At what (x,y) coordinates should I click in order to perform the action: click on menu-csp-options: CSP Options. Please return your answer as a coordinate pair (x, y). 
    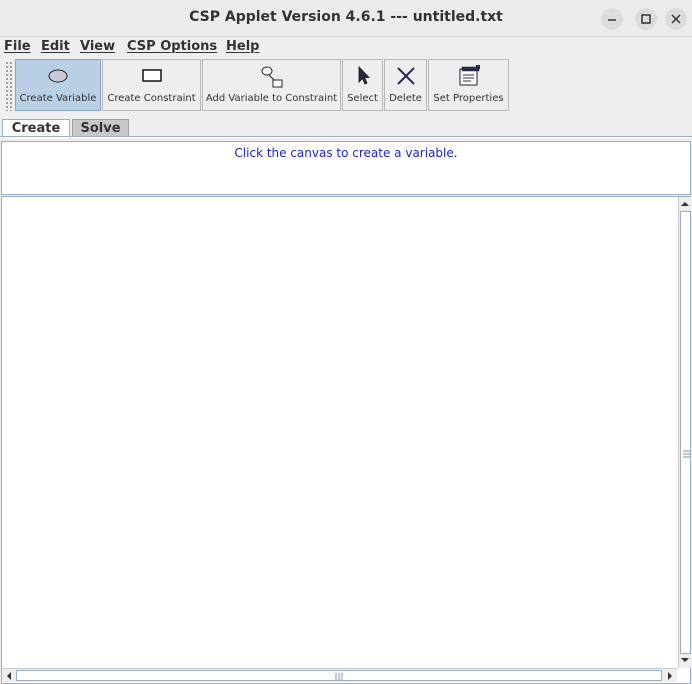
    Looking at the image, I should click on (172, 46).